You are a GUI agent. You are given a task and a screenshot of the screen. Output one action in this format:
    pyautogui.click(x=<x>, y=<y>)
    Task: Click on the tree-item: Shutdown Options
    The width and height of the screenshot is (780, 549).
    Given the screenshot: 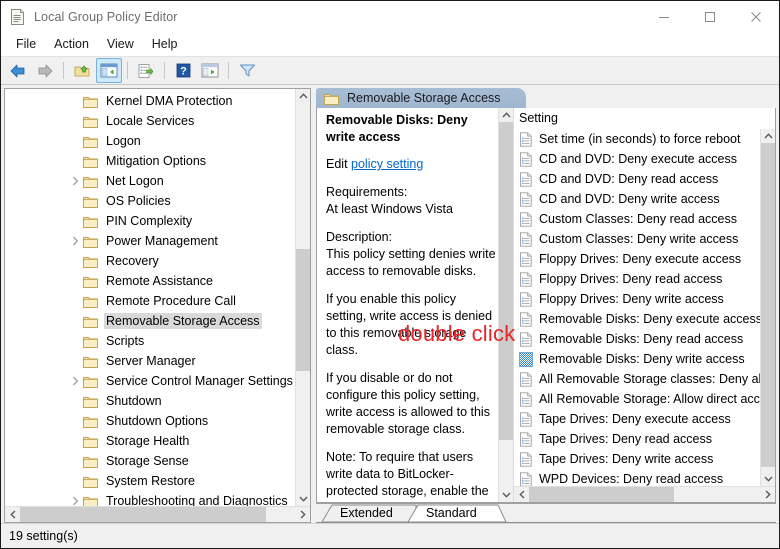 What is the action you would take?
    pyautogui.click(x=151, y=421)
    